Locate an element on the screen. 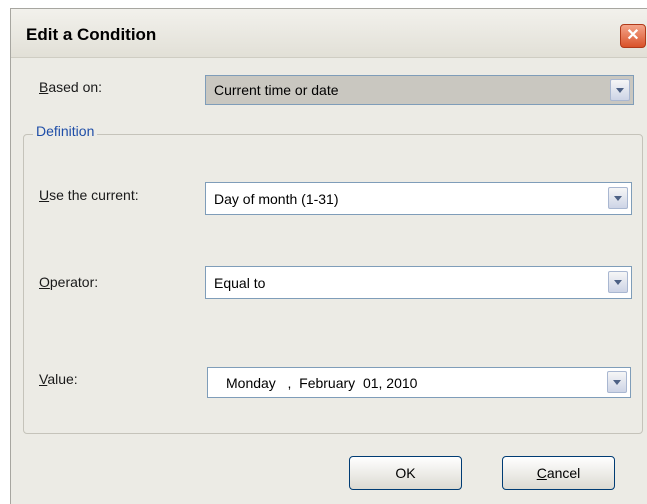 This screenshot has height=504, width=647. operator-dropdown: Equal to is located at coordinates (418, 282).